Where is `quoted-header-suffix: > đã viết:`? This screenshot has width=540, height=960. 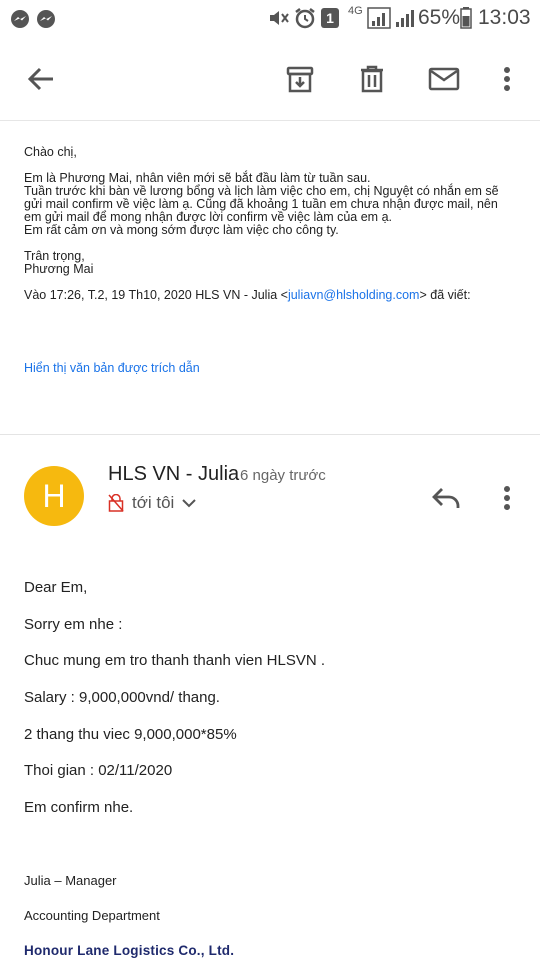
quoted-header-suffix: > đã viết: is located at coordinates (445, 295).